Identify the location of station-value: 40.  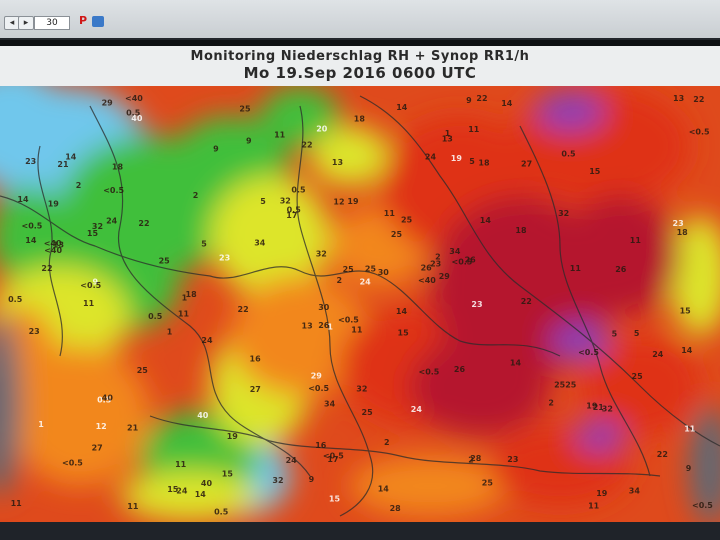
(203, 415).